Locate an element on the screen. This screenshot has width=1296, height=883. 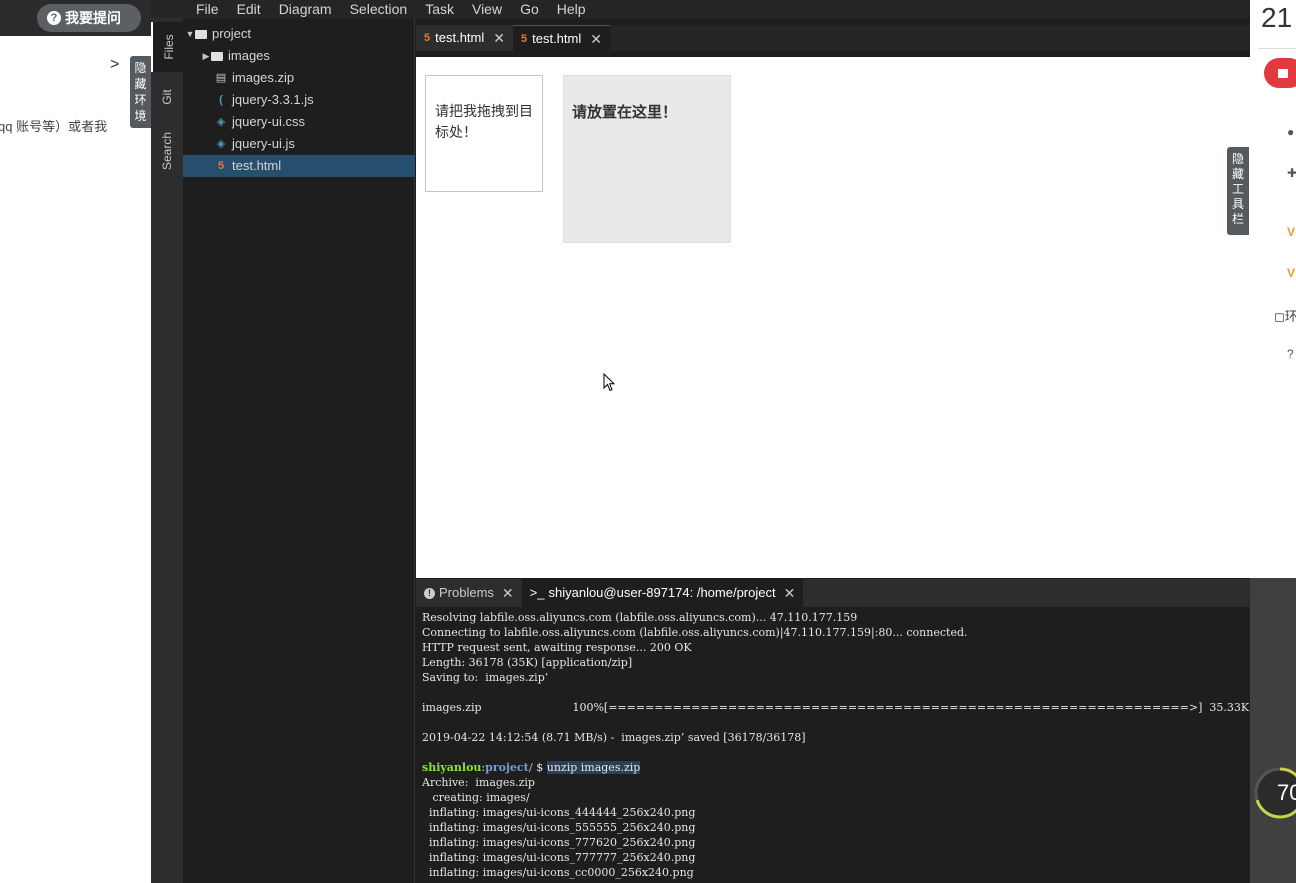
bookmark-env-item: ◻环 is located at coordinates (1285, 315).